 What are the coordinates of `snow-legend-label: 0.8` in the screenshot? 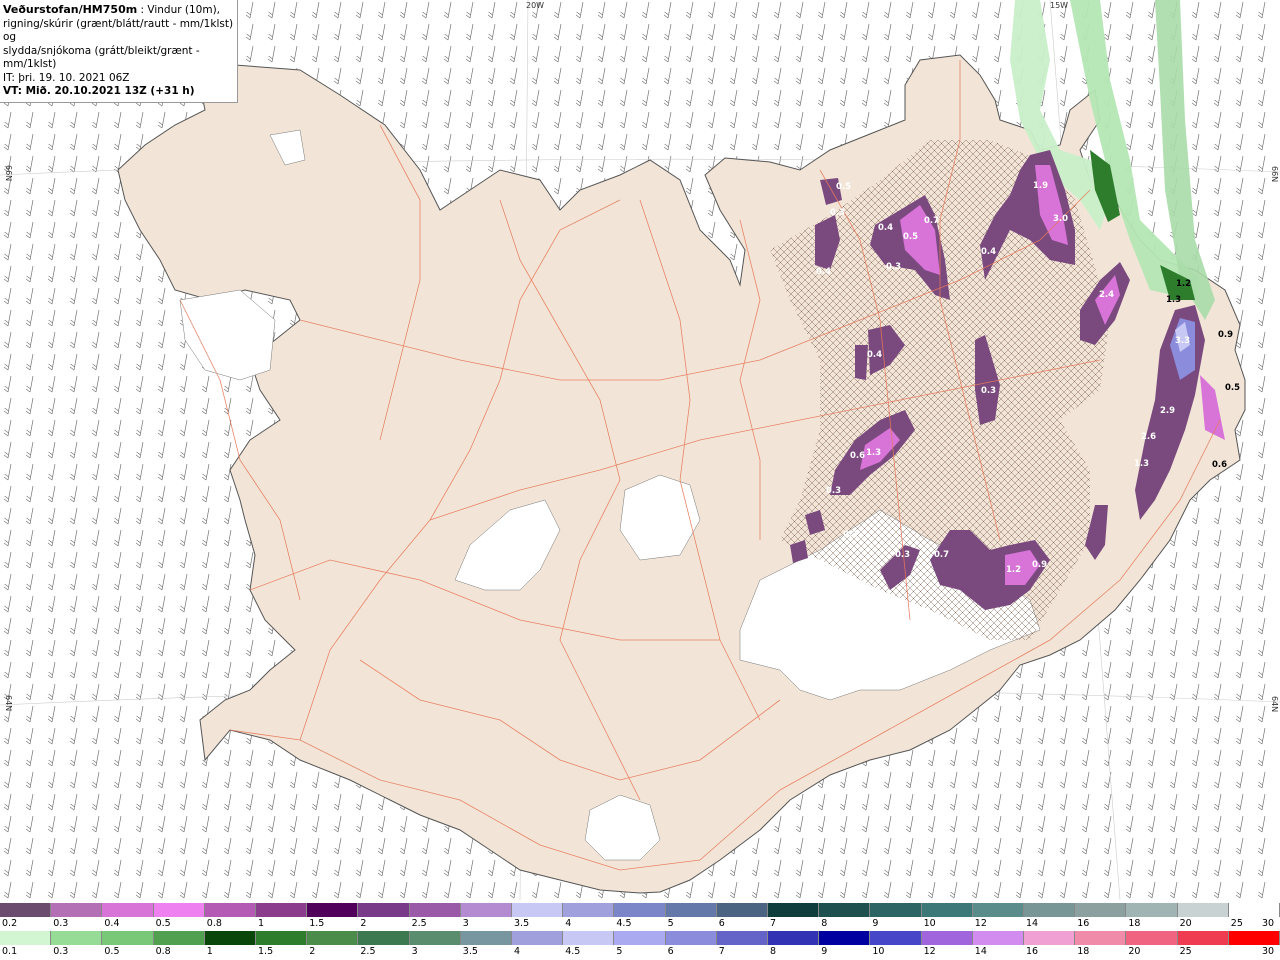 It's located at (214, 923).